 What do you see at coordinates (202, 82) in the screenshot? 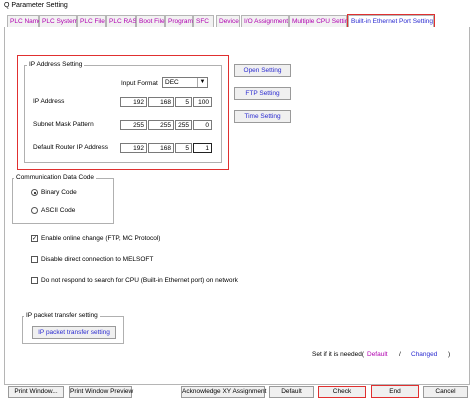
I see `chevron-down-icon: ▼` at bounding box center [202, 82].